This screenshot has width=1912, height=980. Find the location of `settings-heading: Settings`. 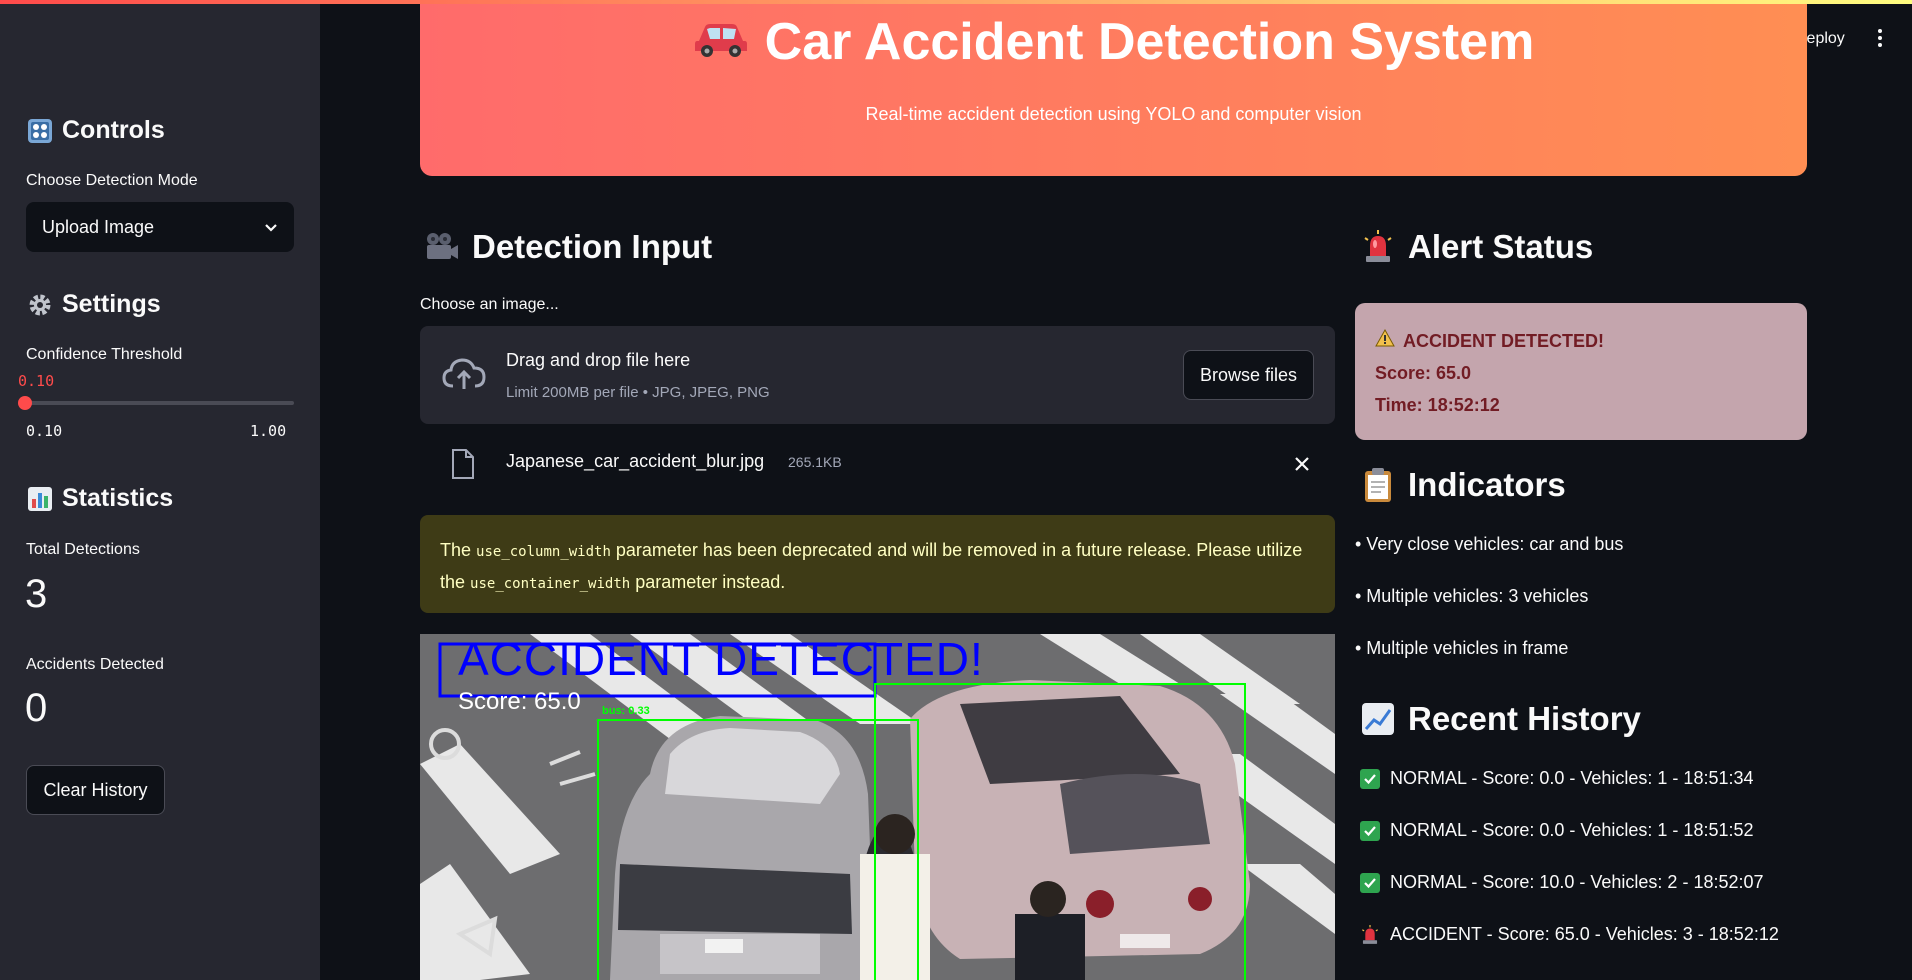

settings-heading: Settings is located at coordinates (93, 304).